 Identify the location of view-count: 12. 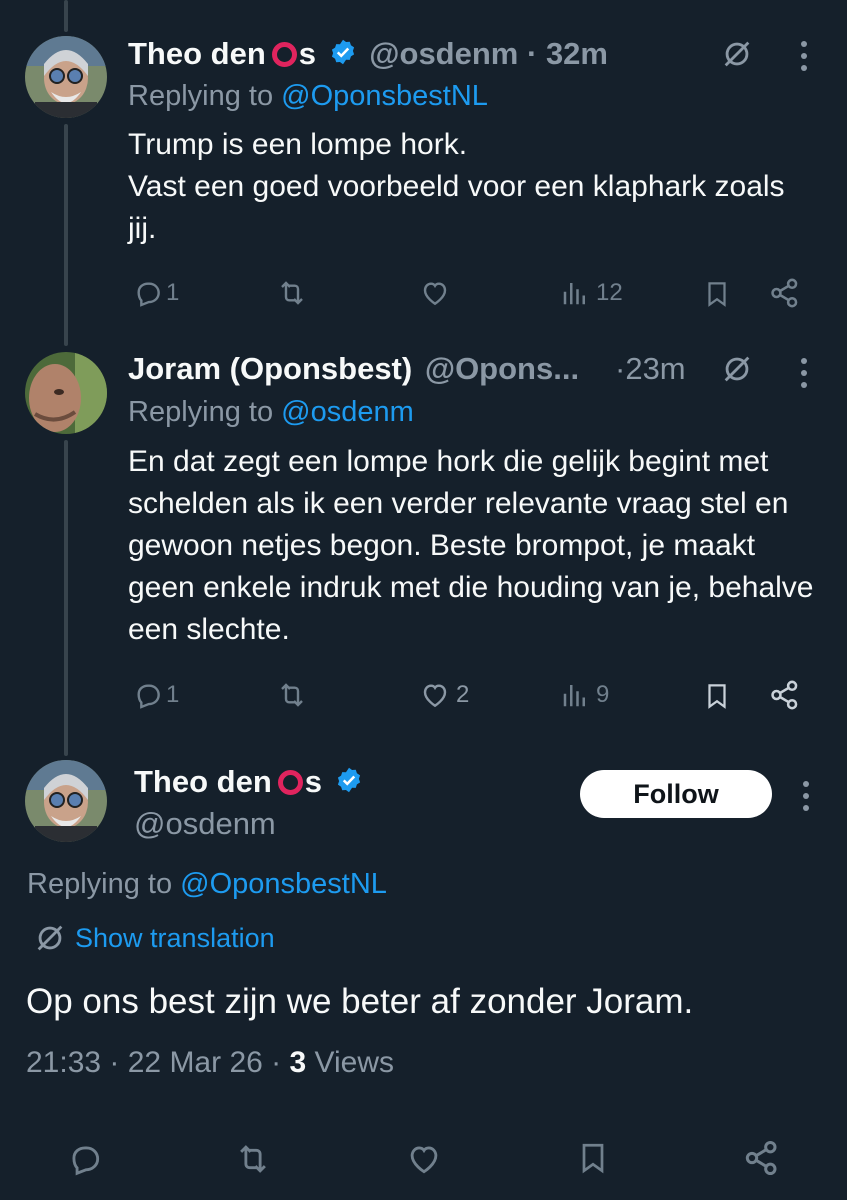
(609, 292).